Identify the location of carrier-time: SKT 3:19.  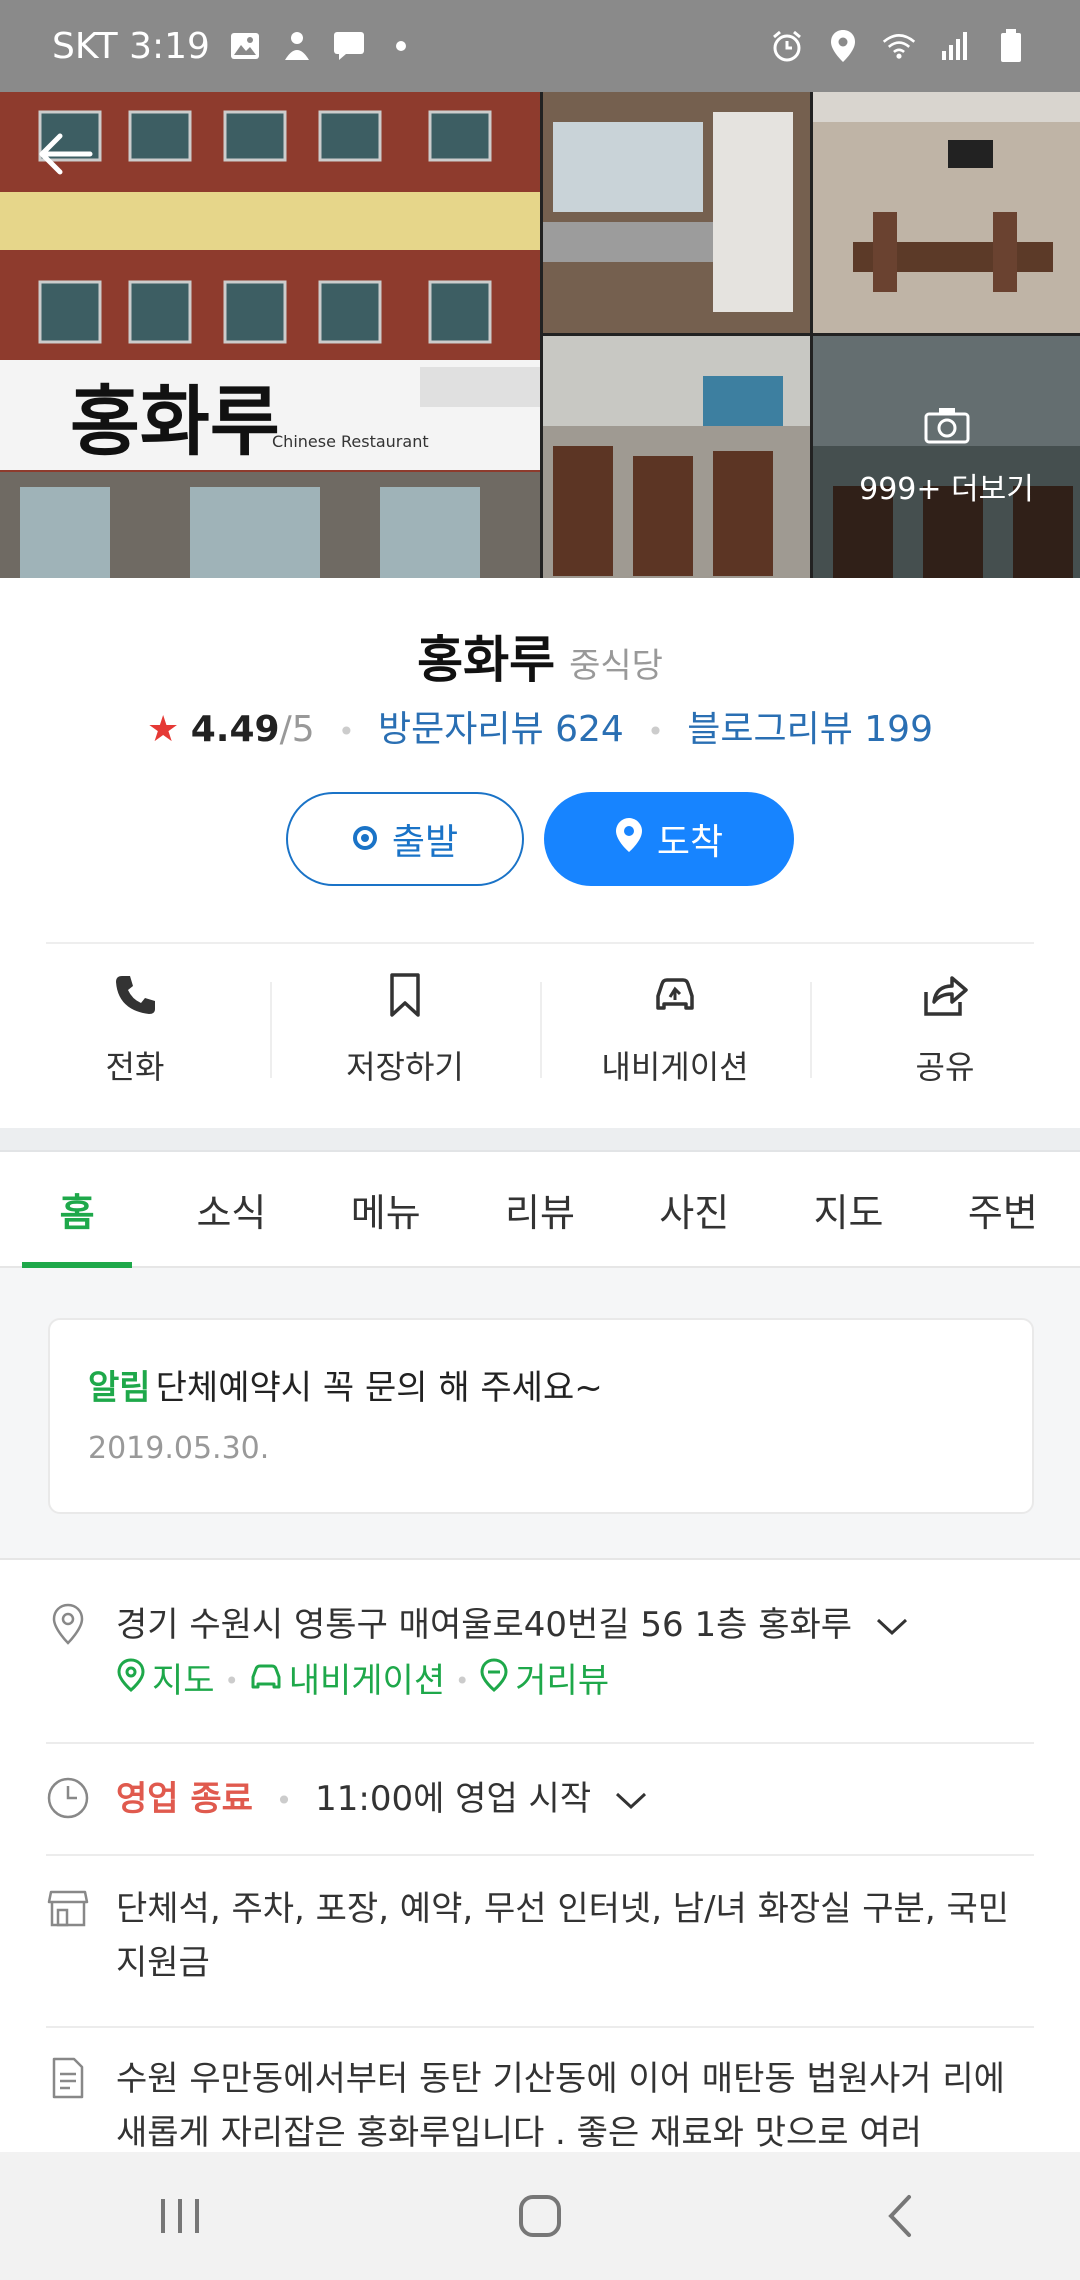
(131, 46).